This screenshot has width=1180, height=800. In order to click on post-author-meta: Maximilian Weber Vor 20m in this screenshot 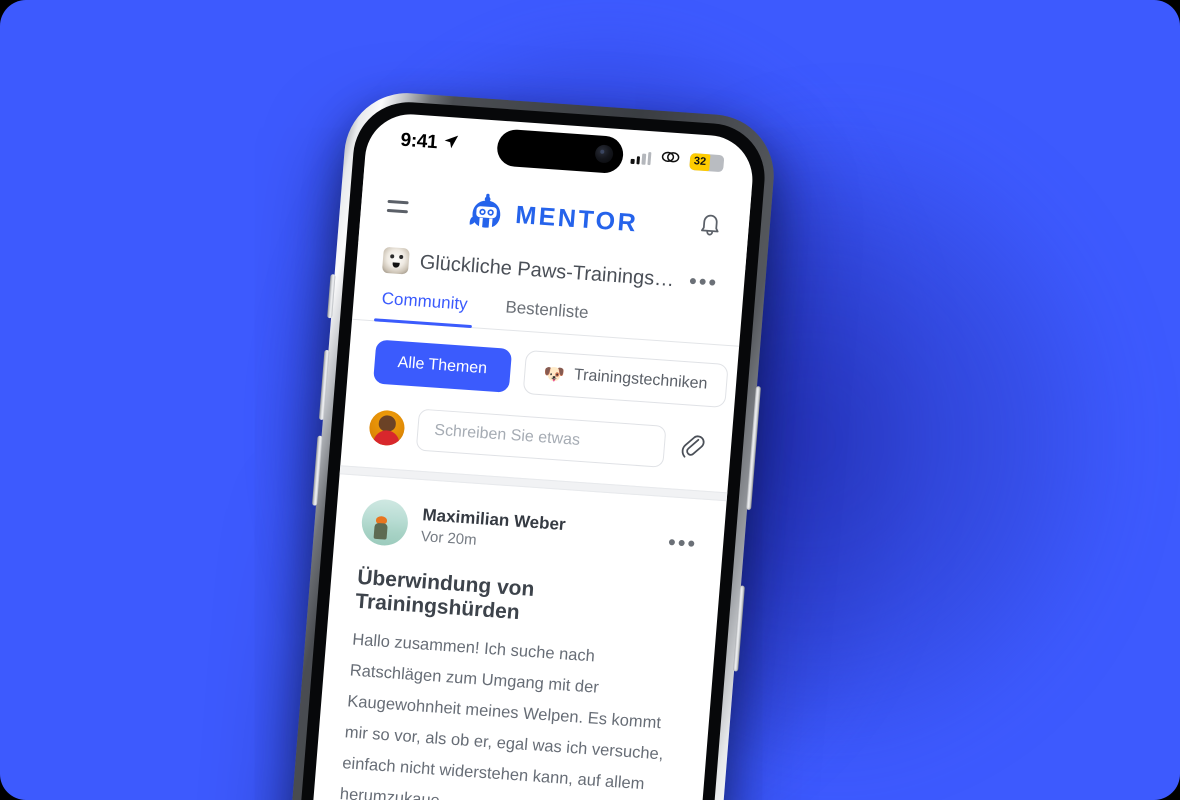, I will do `click(493, 530)`.